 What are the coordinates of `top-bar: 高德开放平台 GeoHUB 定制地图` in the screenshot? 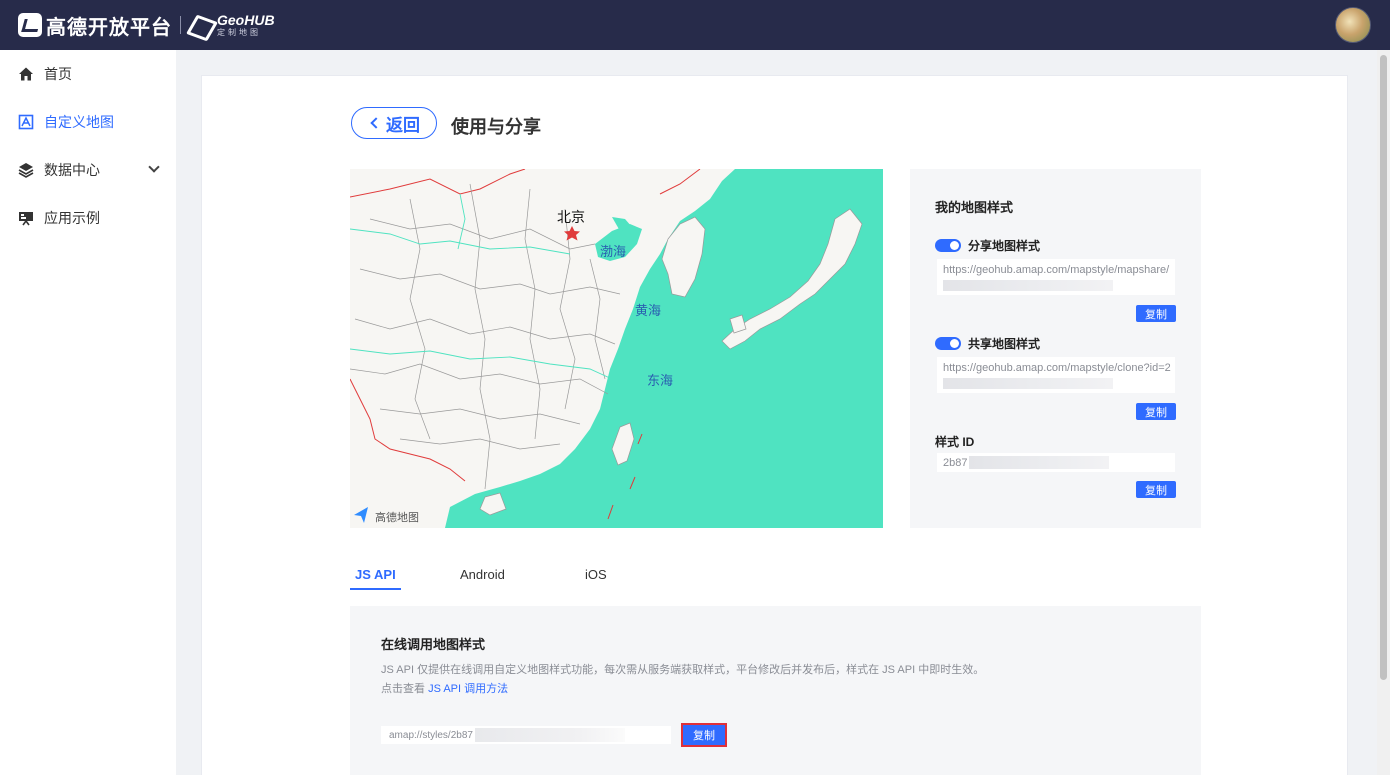 It's located at (695, 25).